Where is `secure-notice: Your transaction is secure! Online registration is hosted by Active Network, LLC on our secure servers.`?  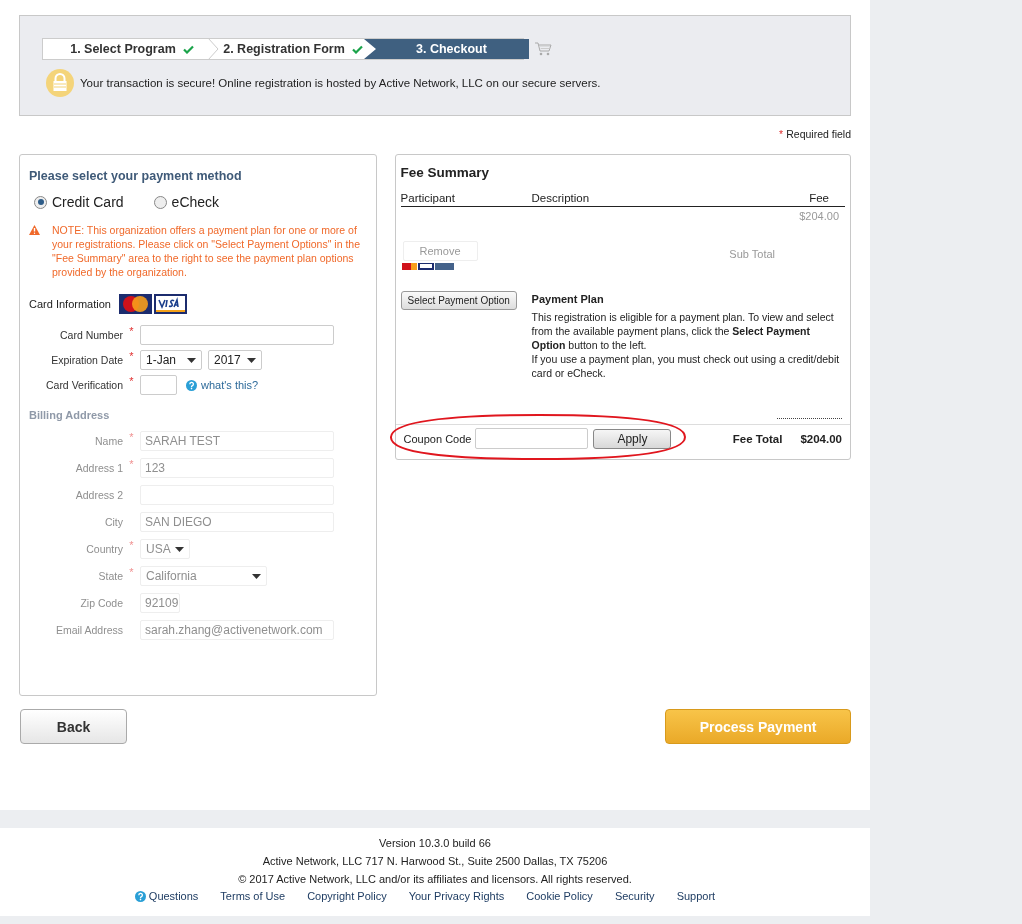 secure-notice: Your transaction is secure! Online registration is hosted by Active Network, LLC on our secure servers. is located at coordinates (340, 83).